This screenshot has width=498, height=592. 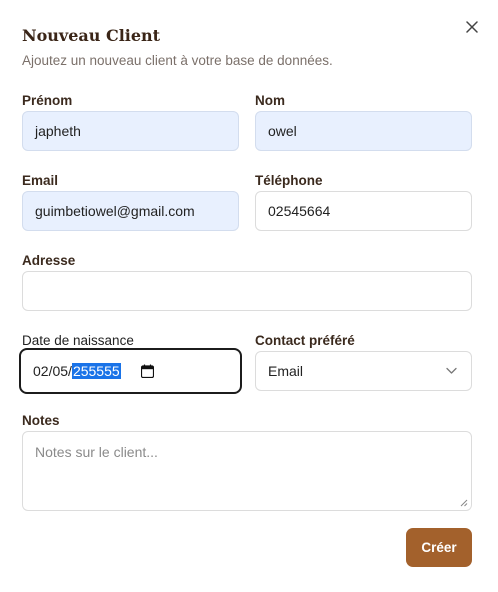 I want to click on phone-input: 02545664, so click(x=363, y=211).